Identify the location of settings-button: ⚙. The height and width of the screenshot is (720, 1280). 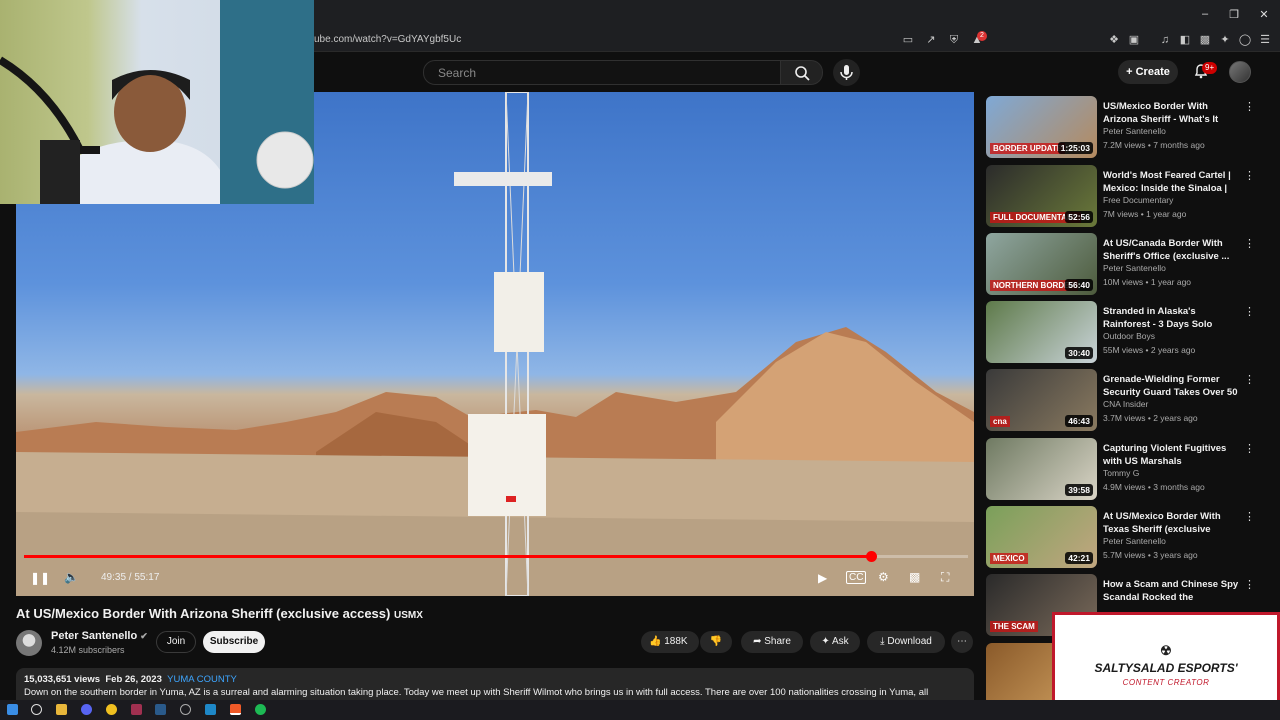
(883, 577).